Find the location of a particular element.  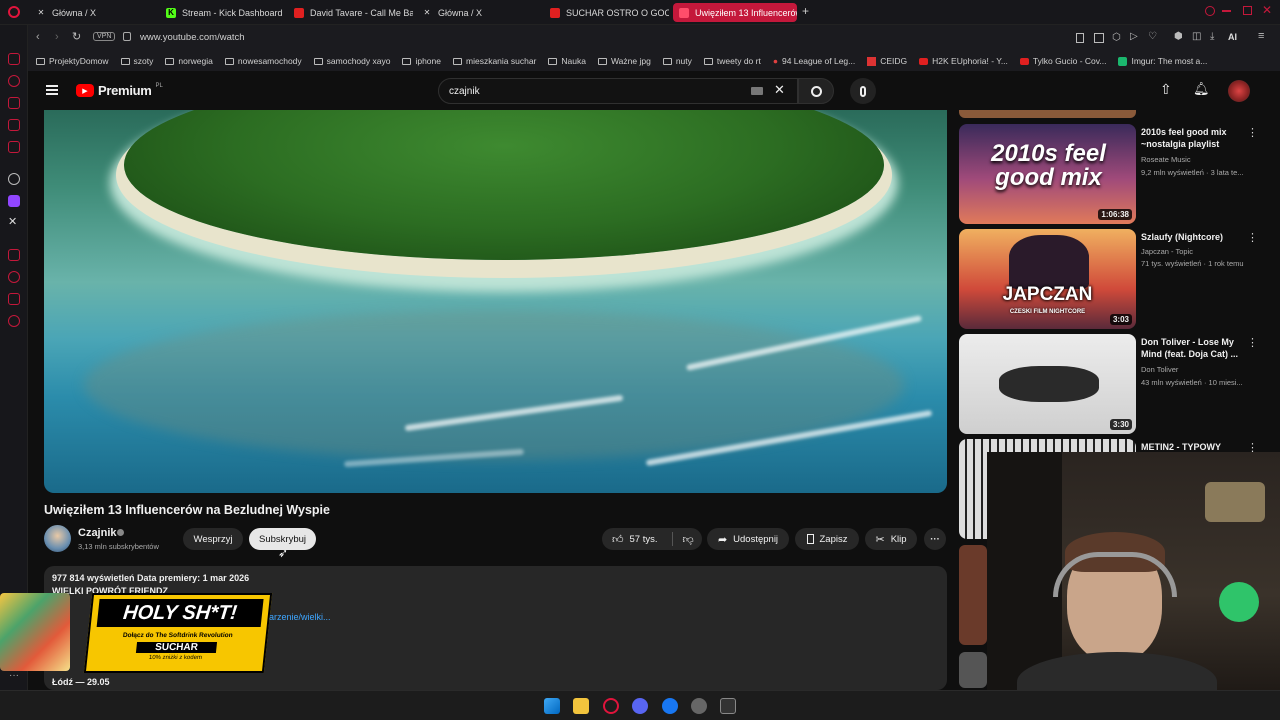

youtube-logo: ▶ Premium PL is located at coordinates (119, 90).